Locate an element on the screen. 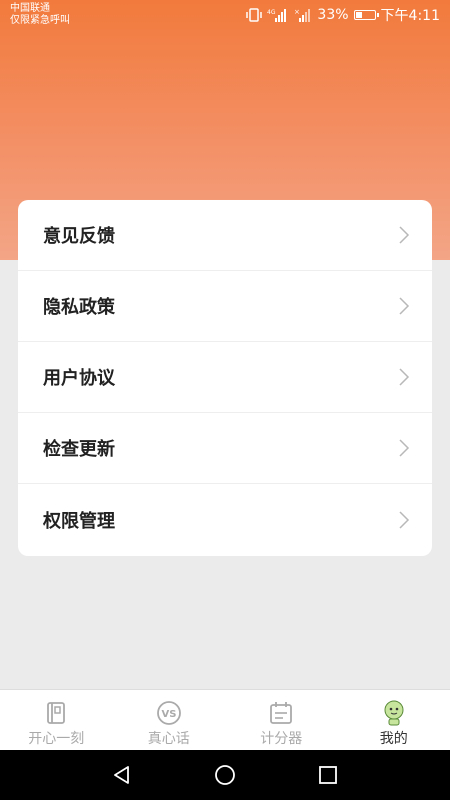 This screenshot has height=800, width=450. vibrate-icon is located at coordinates (254, 15).